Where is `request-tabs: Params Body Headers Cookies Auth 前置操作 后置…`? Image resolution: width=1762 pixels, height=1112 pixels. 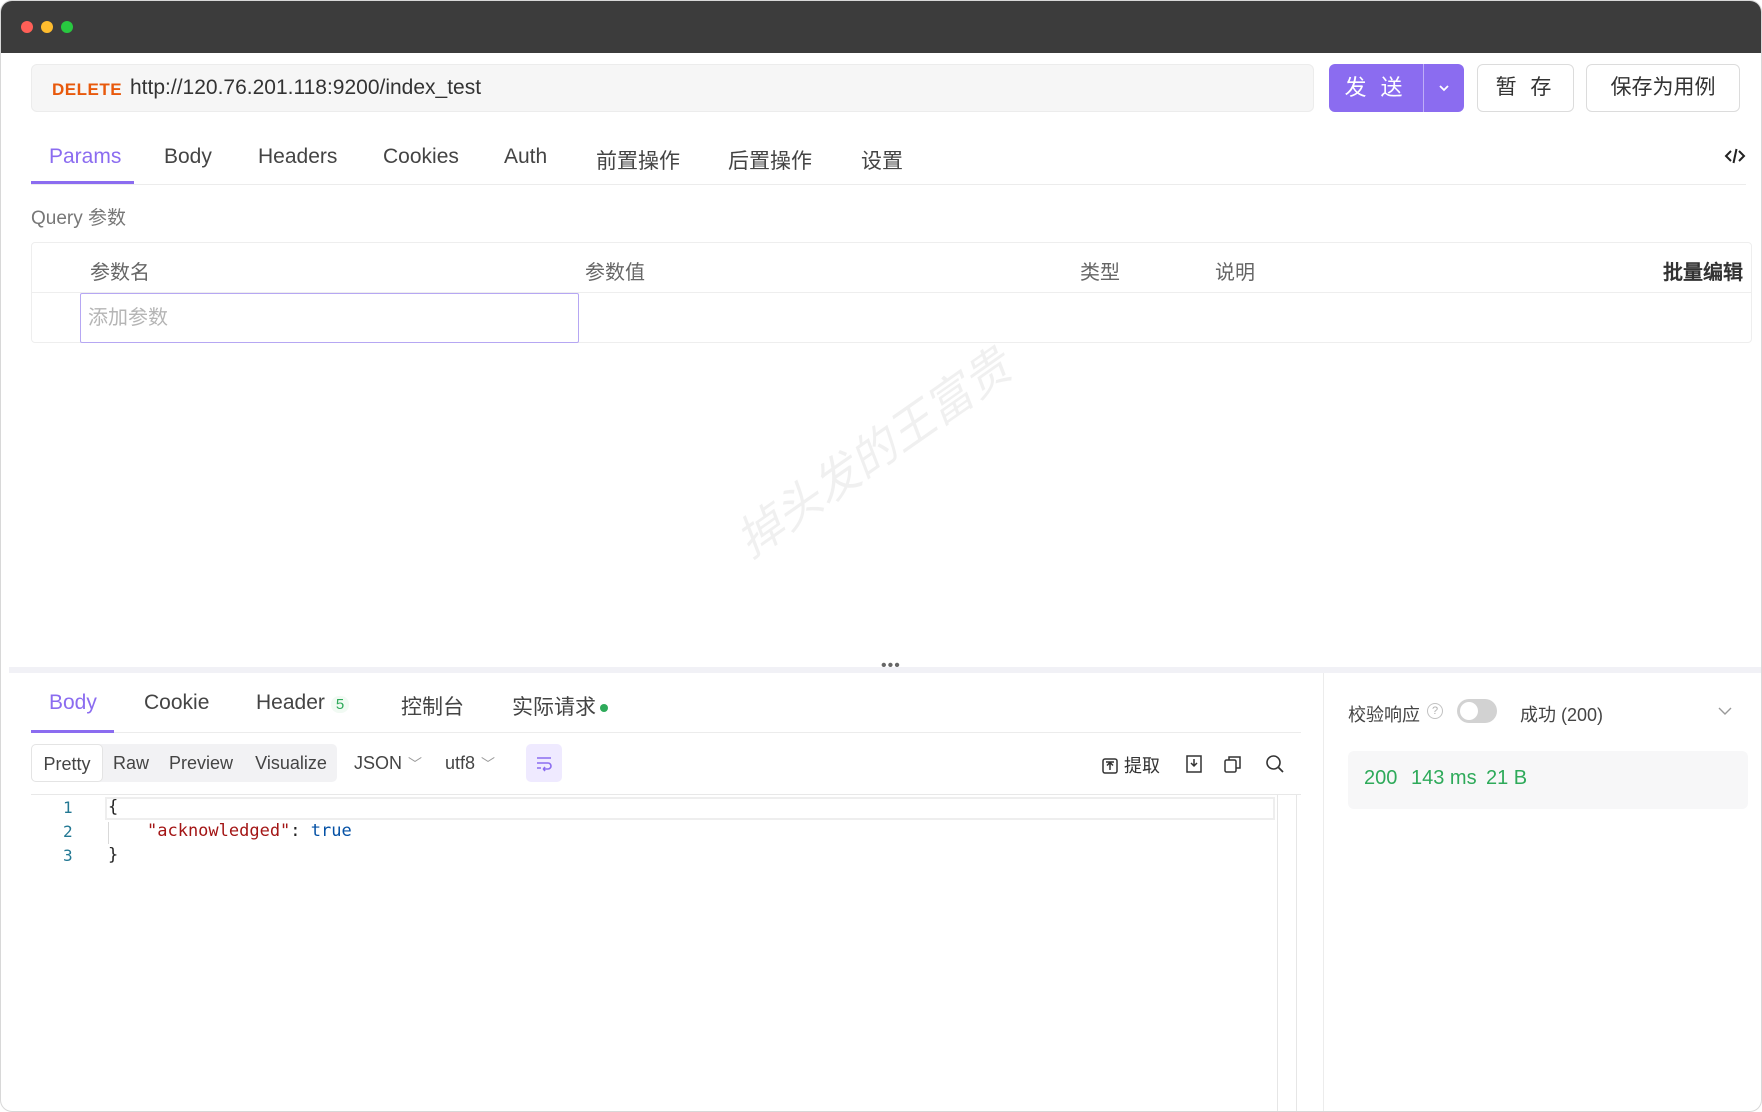 request-tabs: Params Body Headers Cookies Auth 前置操作 后置… is located at coordinates (888, 158).